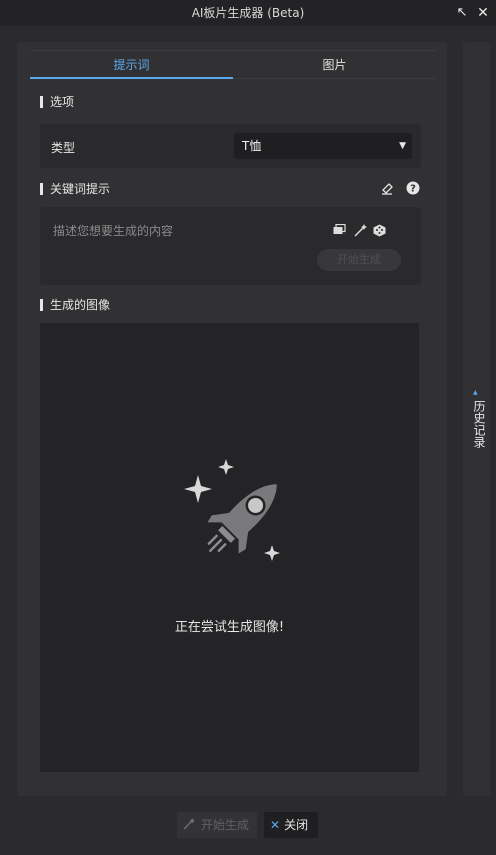 The height and width of the screenshot is (855, 496). What do you see at coordinates (483, 13) in the screenshot?
I see `close-window-icon: ✕` at bounding box center [483, 13].